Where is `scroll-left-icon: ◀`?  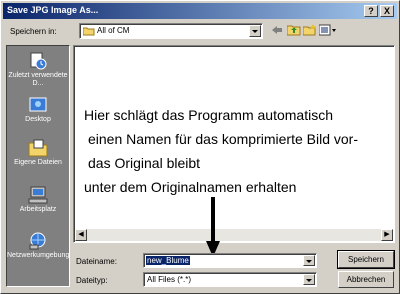
scroll-left-icon: ◀ is located at coordinates (81, 235).